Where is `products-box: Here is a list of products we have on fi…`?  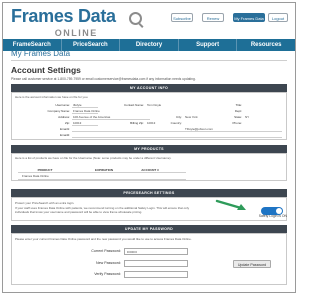 products-box: Here is a list of products we have on fi… is located at coordinates (149, 167).